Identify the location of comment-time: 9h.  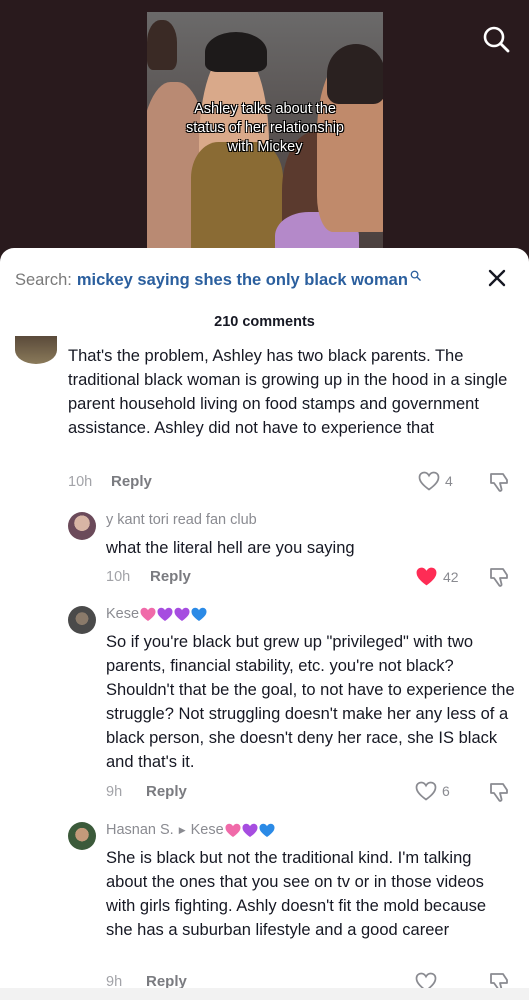
(114, 792).